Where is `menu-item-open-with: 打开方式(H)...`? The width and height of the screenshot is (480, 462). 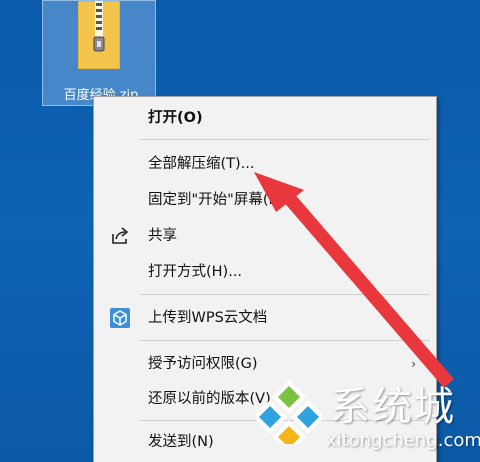
menu-item-open-with: 打开方式(H)... is located at coordinates (265, 272).